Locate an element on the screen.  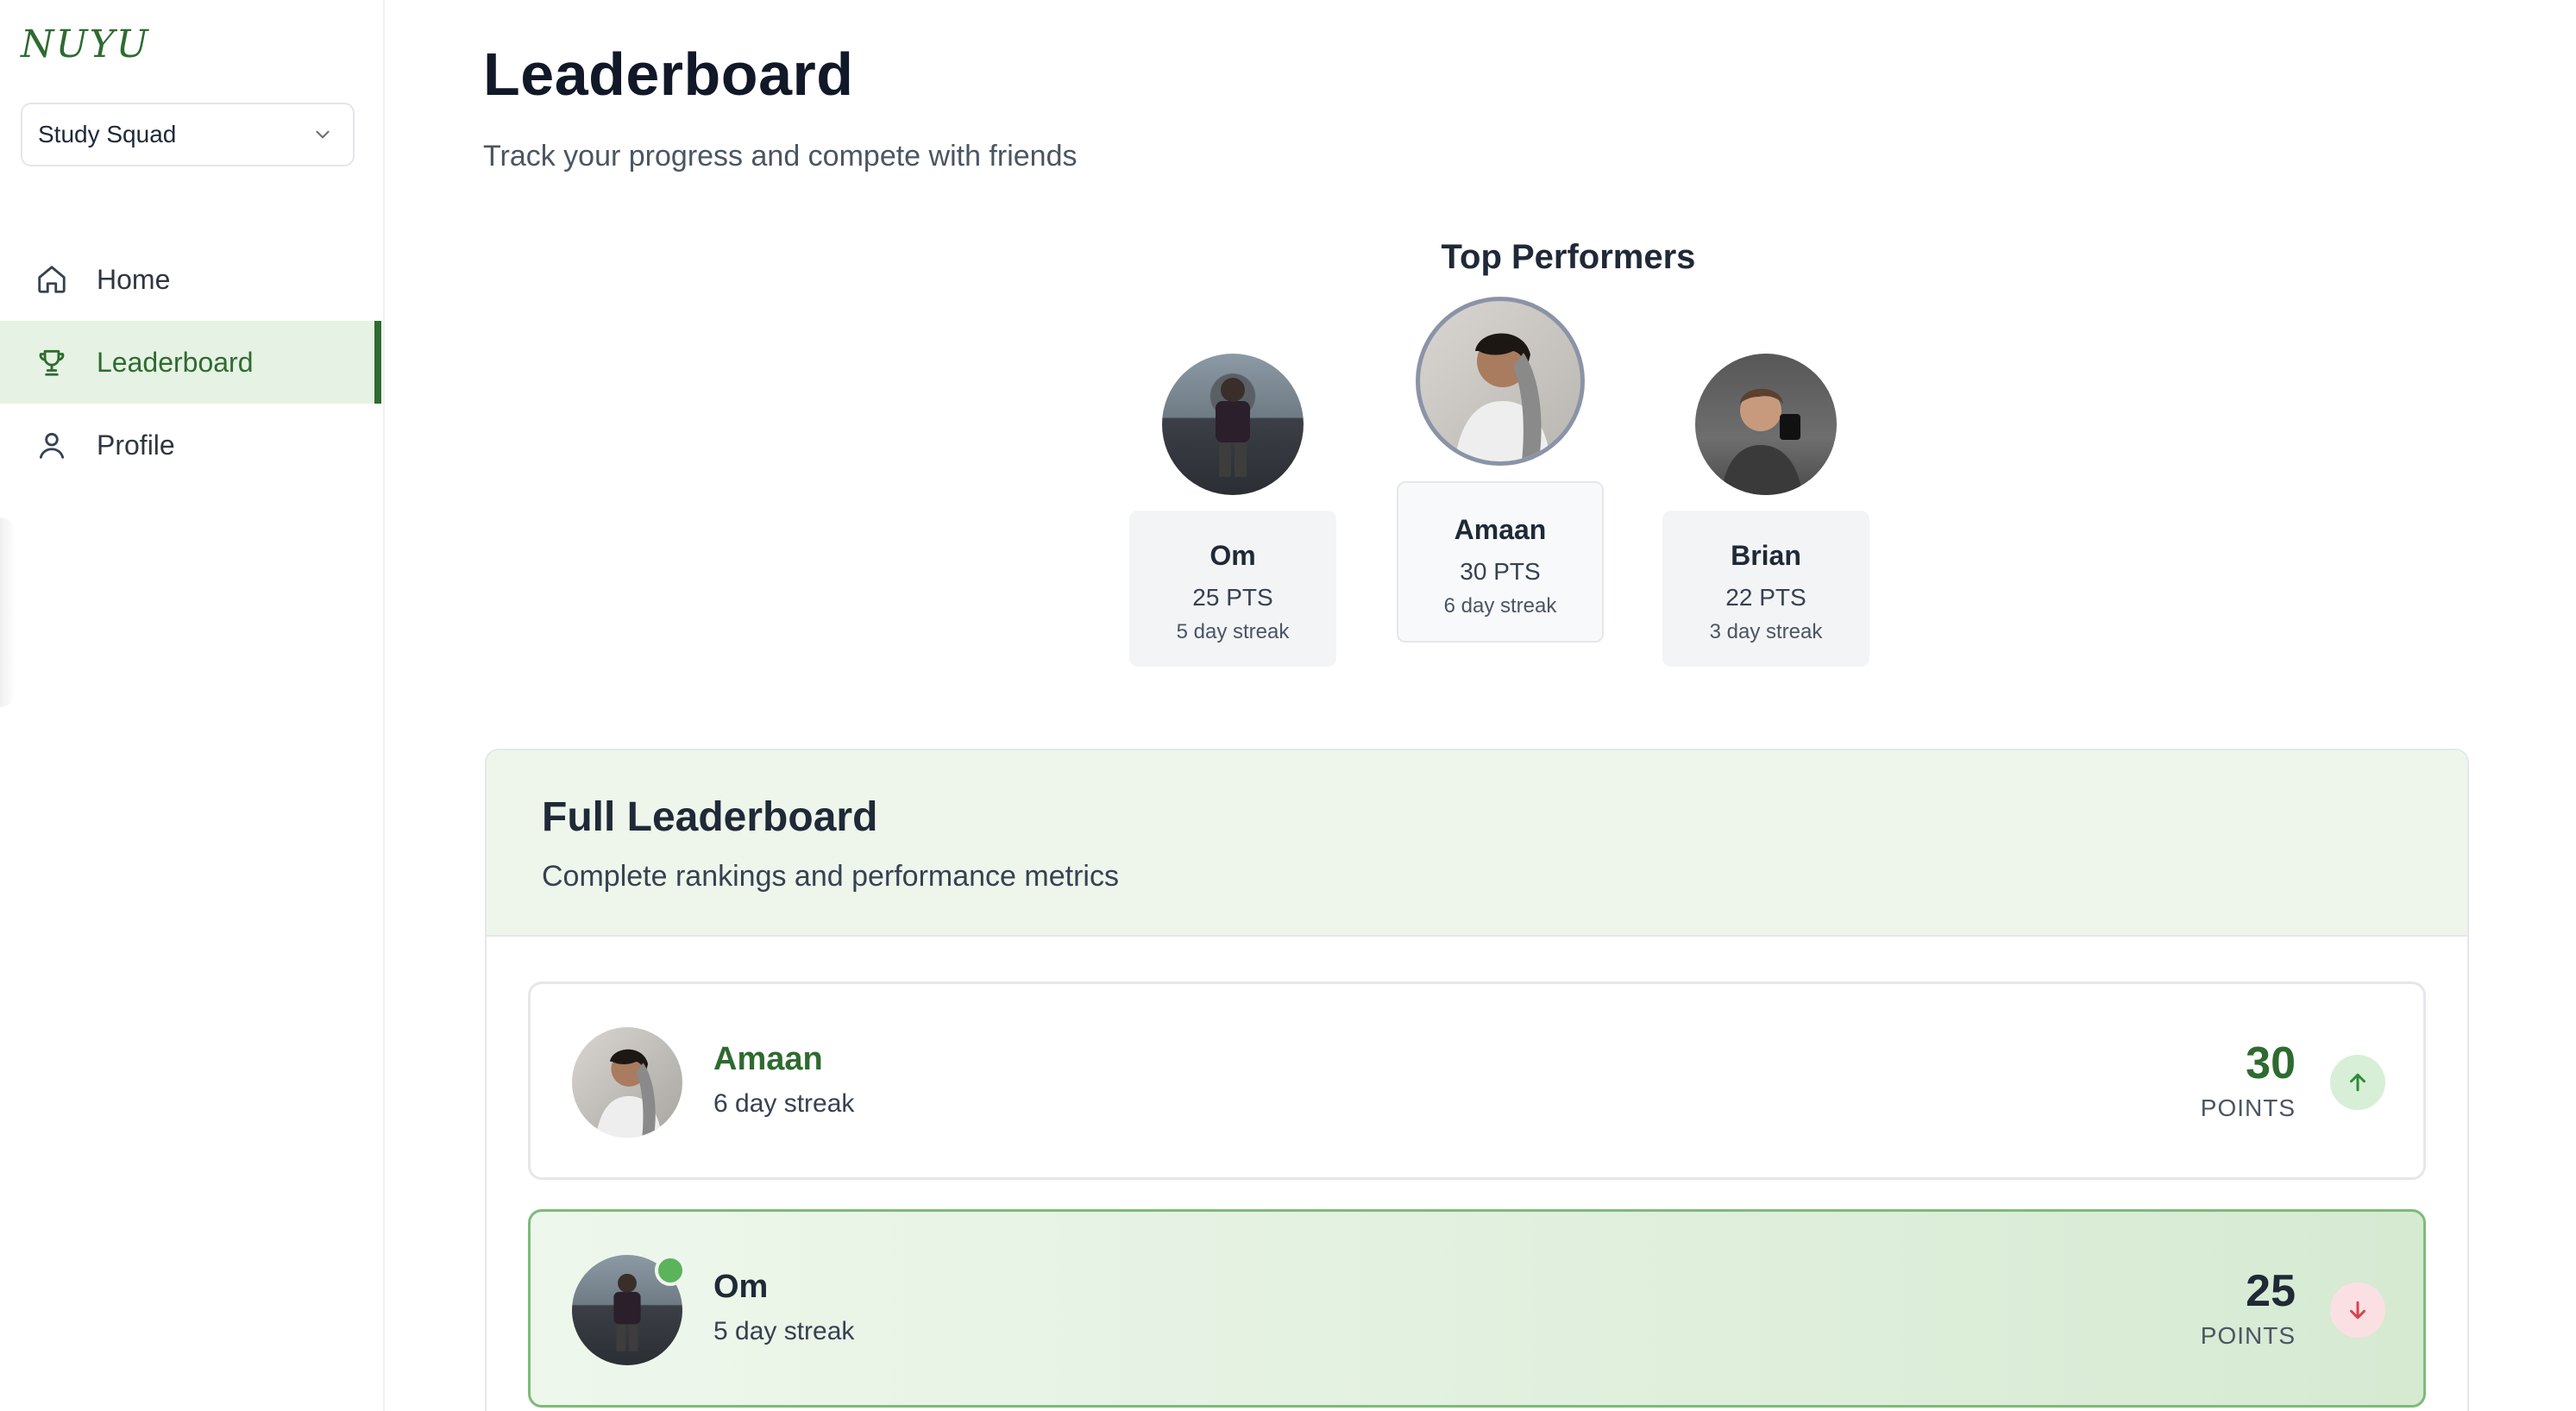
trophy-icon is located at coordinates (52, 362).